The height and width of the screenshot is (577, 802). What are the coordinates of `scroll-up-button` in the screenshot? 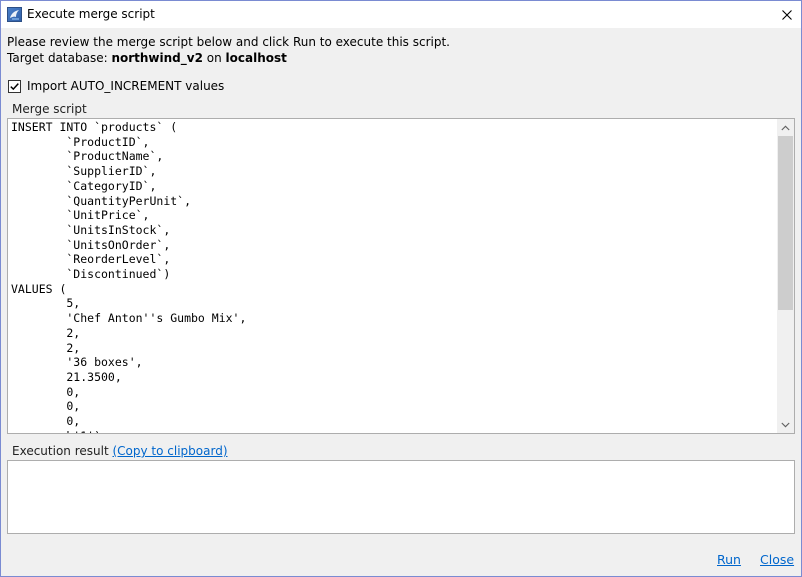 It's located at (785, 127).